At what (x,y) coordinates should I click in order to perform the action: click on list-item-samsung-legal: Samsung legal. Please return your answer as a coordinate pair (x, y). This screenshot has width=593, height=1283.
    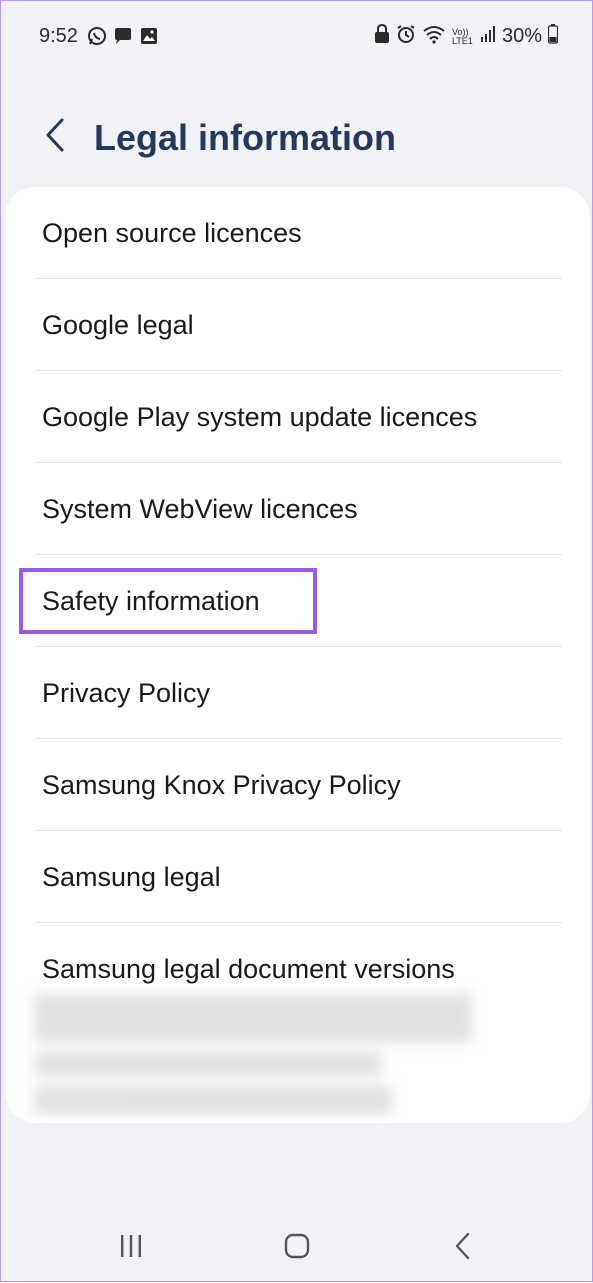
    Looking at the image, I should click on (297, 877).